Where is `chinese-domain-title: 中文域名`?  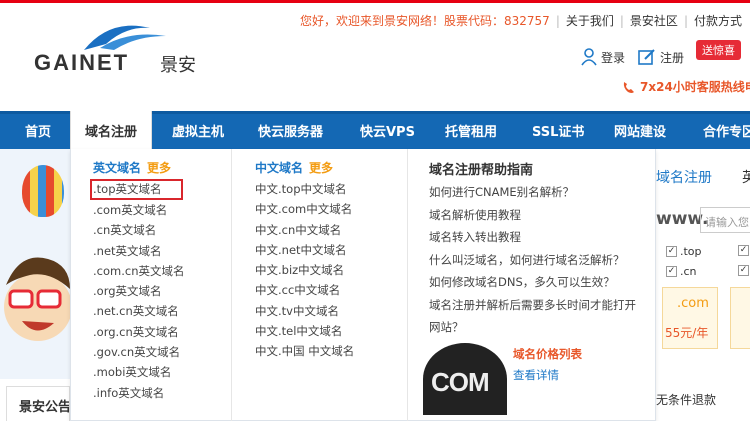
chinese-domain-title: 中文域名 is located at coordinates (279, 168).